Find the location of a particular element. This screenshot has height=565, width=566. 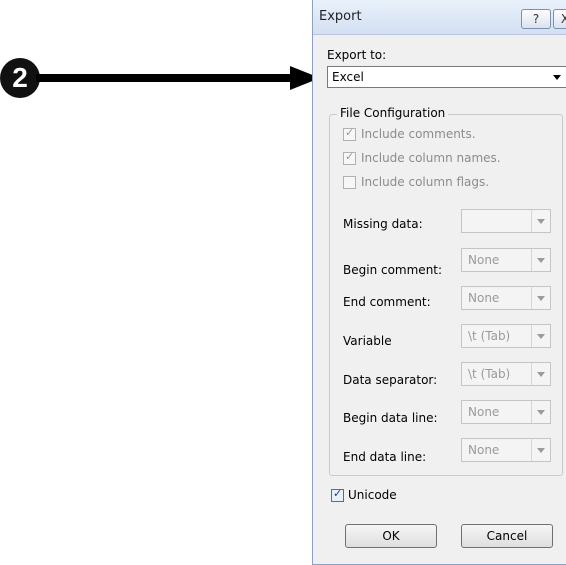

begin-data-line-label: Begin data line: is located at coordinates (390, 418).